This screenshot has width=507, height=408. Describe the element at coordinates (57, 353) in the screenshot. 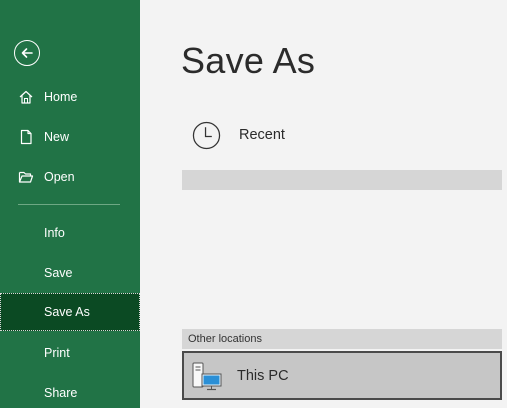

I see `nav-label: Print` at that location.